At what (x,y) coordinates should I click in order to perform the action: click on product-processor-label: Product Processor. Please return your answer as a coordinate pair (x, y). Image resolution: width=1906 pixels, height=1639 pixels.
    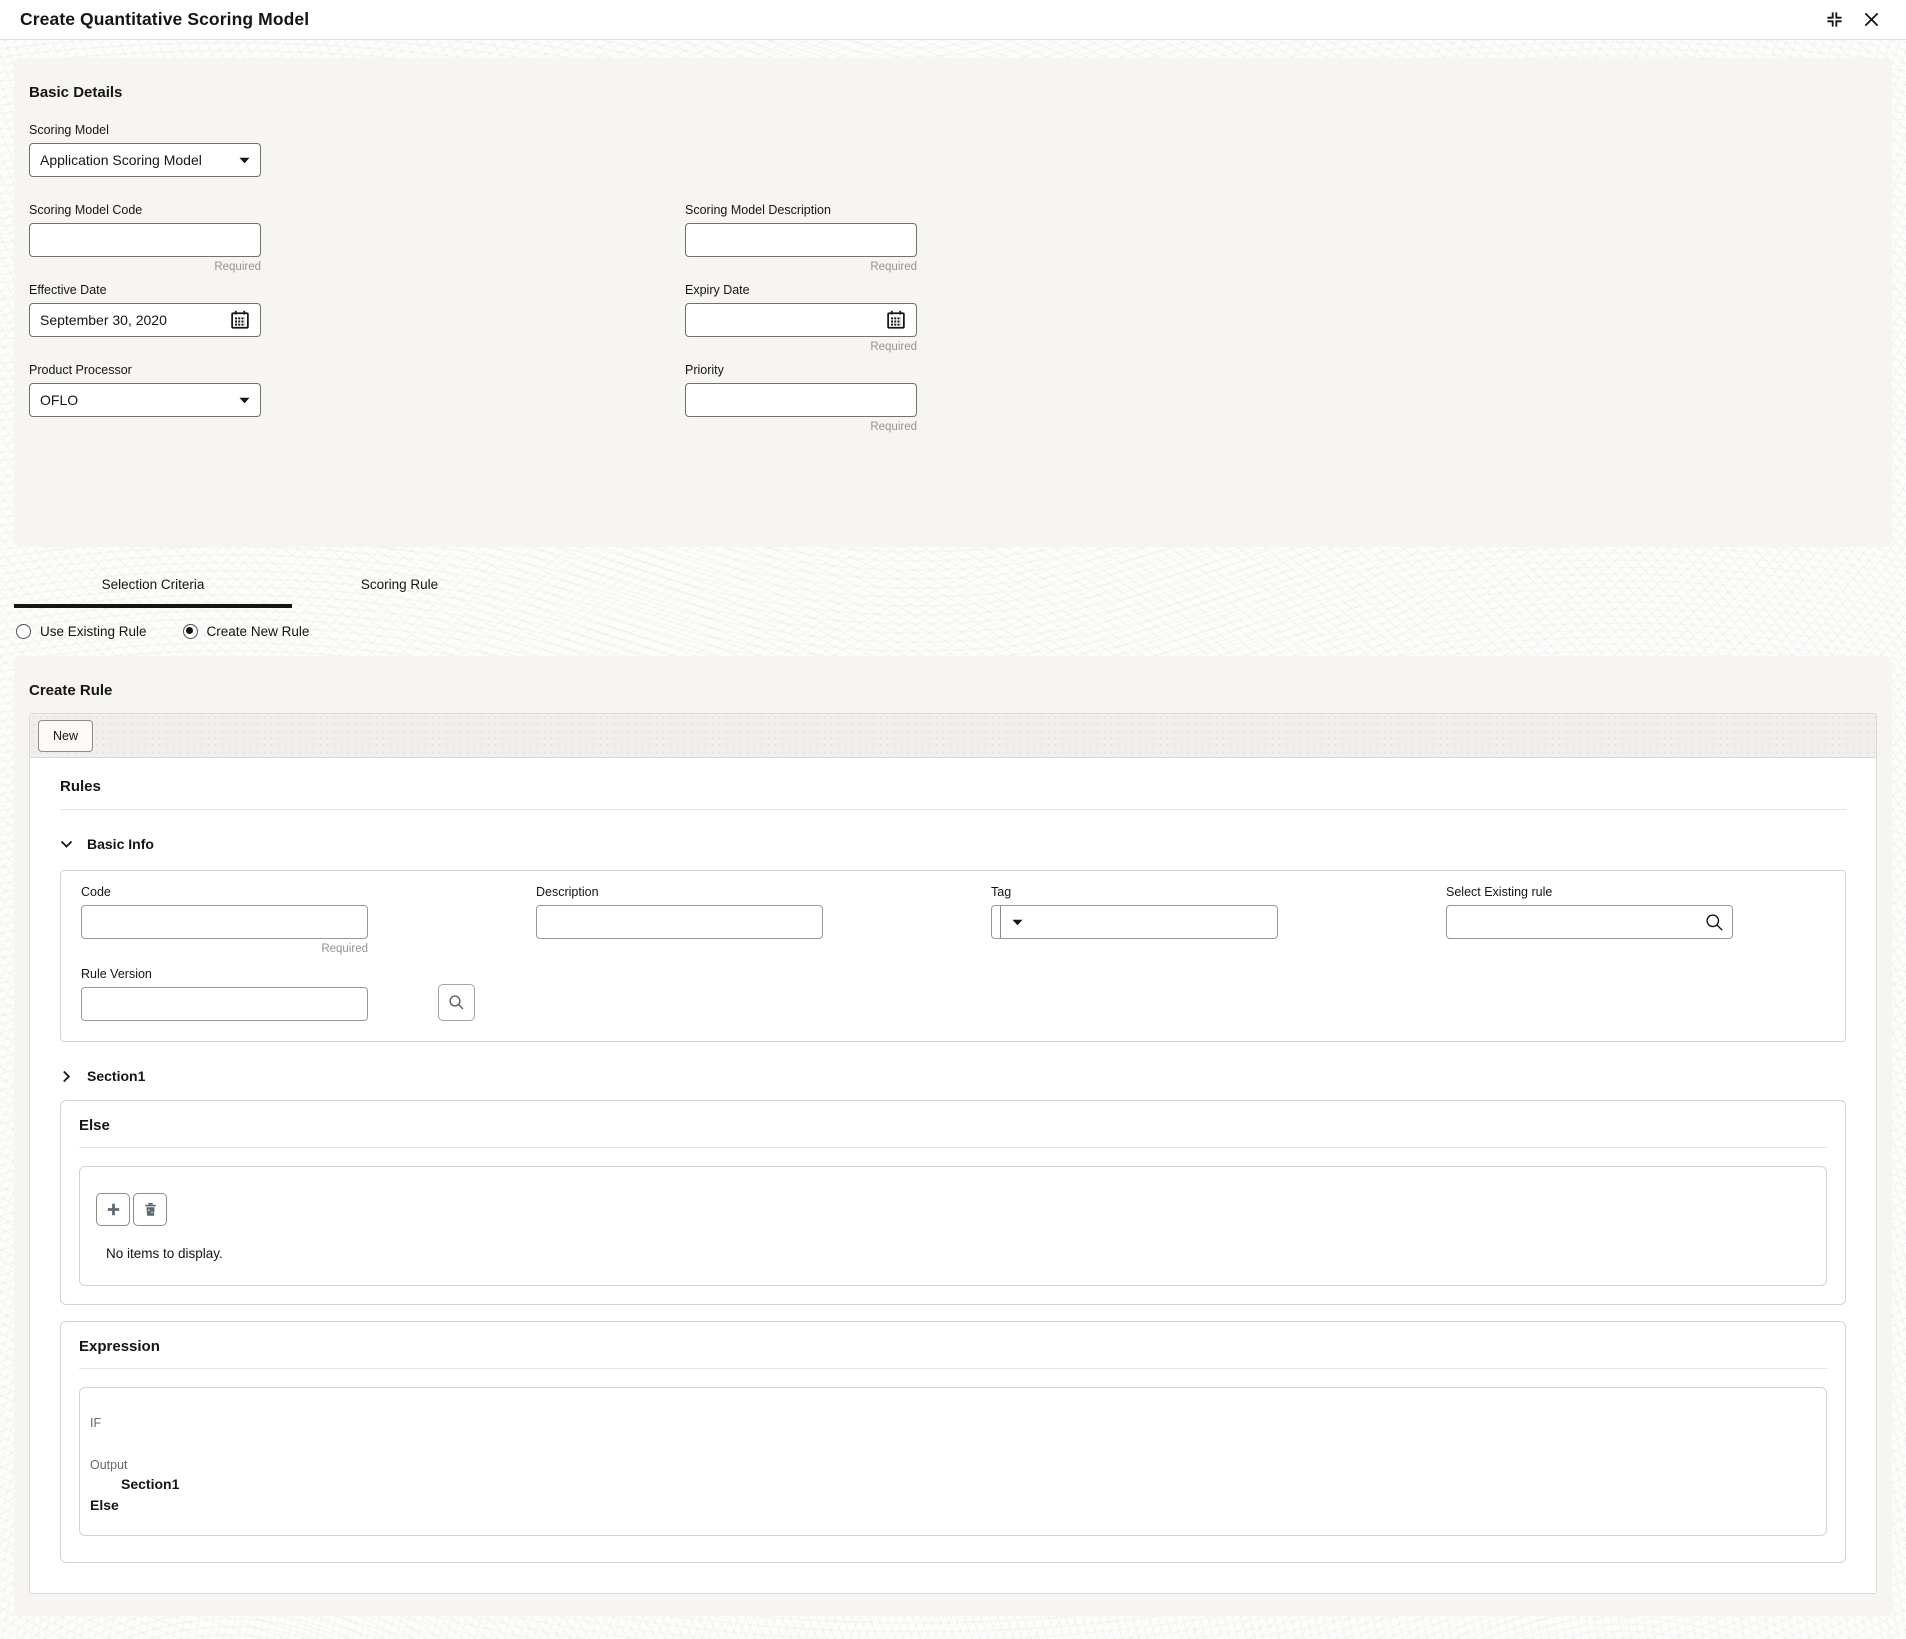
    Looking at the image, I should click on (80, 370).